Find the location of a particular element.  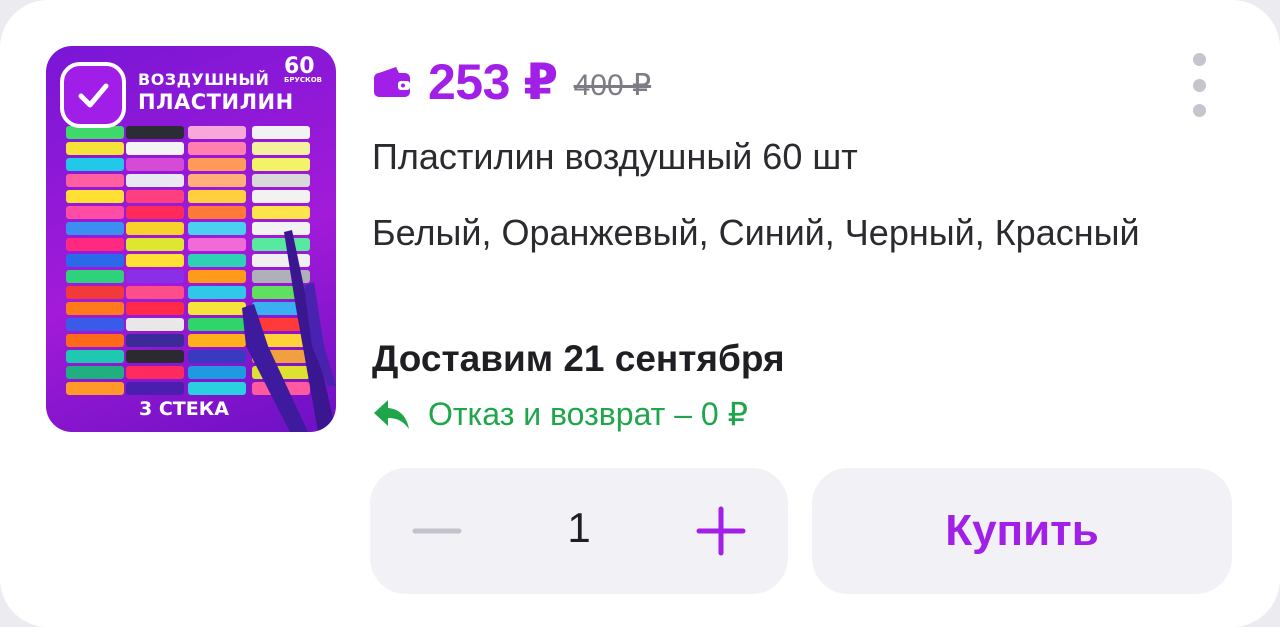

product-title: Пластилин воздушный 60 шт is located at coordinates (615, 157).